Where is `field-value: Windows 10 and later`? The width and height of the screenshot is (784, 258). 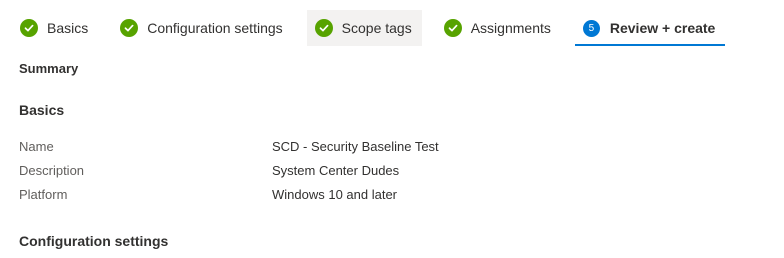 field-value: Windows 10 and later is located at coordinates (335, 194).